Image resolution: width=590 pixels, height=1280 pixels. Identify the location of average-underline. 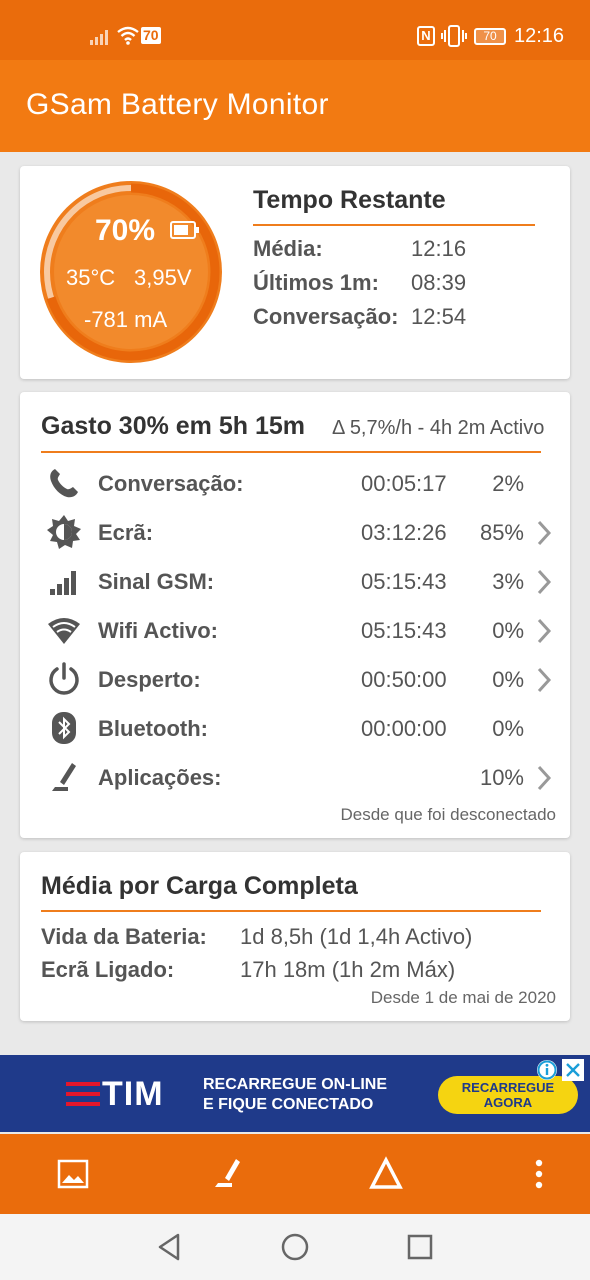
(291, 911).